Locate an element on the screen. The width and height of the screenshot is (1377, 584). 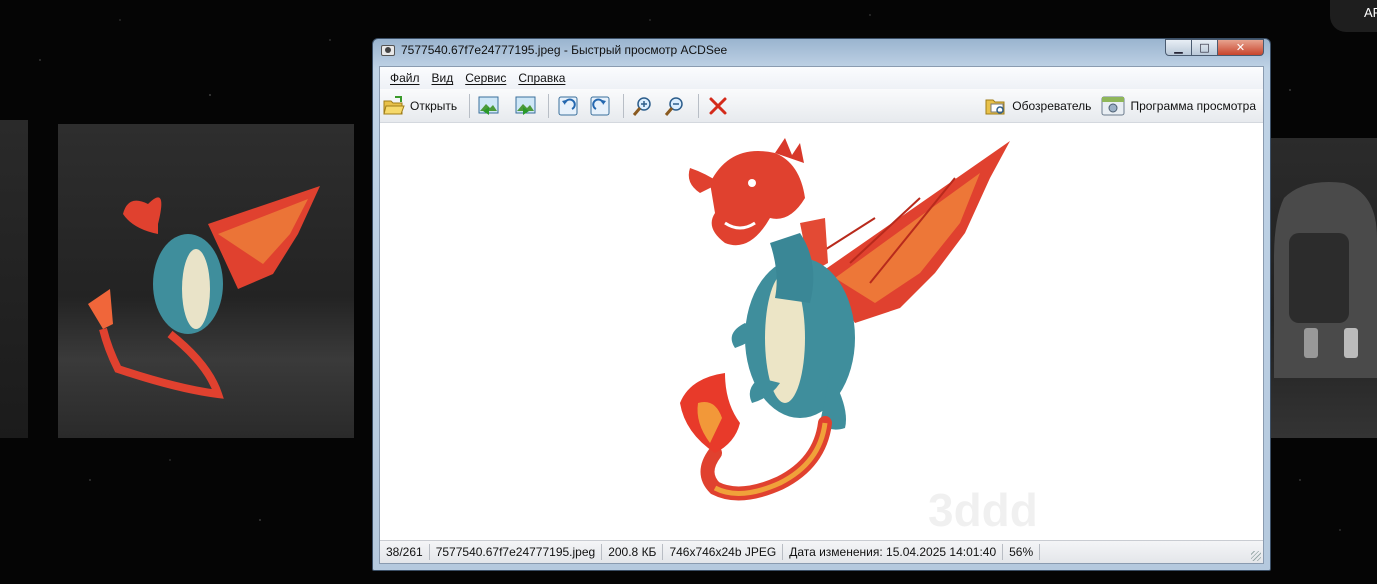
background-card-dragon is located at coordinates (206, 281).